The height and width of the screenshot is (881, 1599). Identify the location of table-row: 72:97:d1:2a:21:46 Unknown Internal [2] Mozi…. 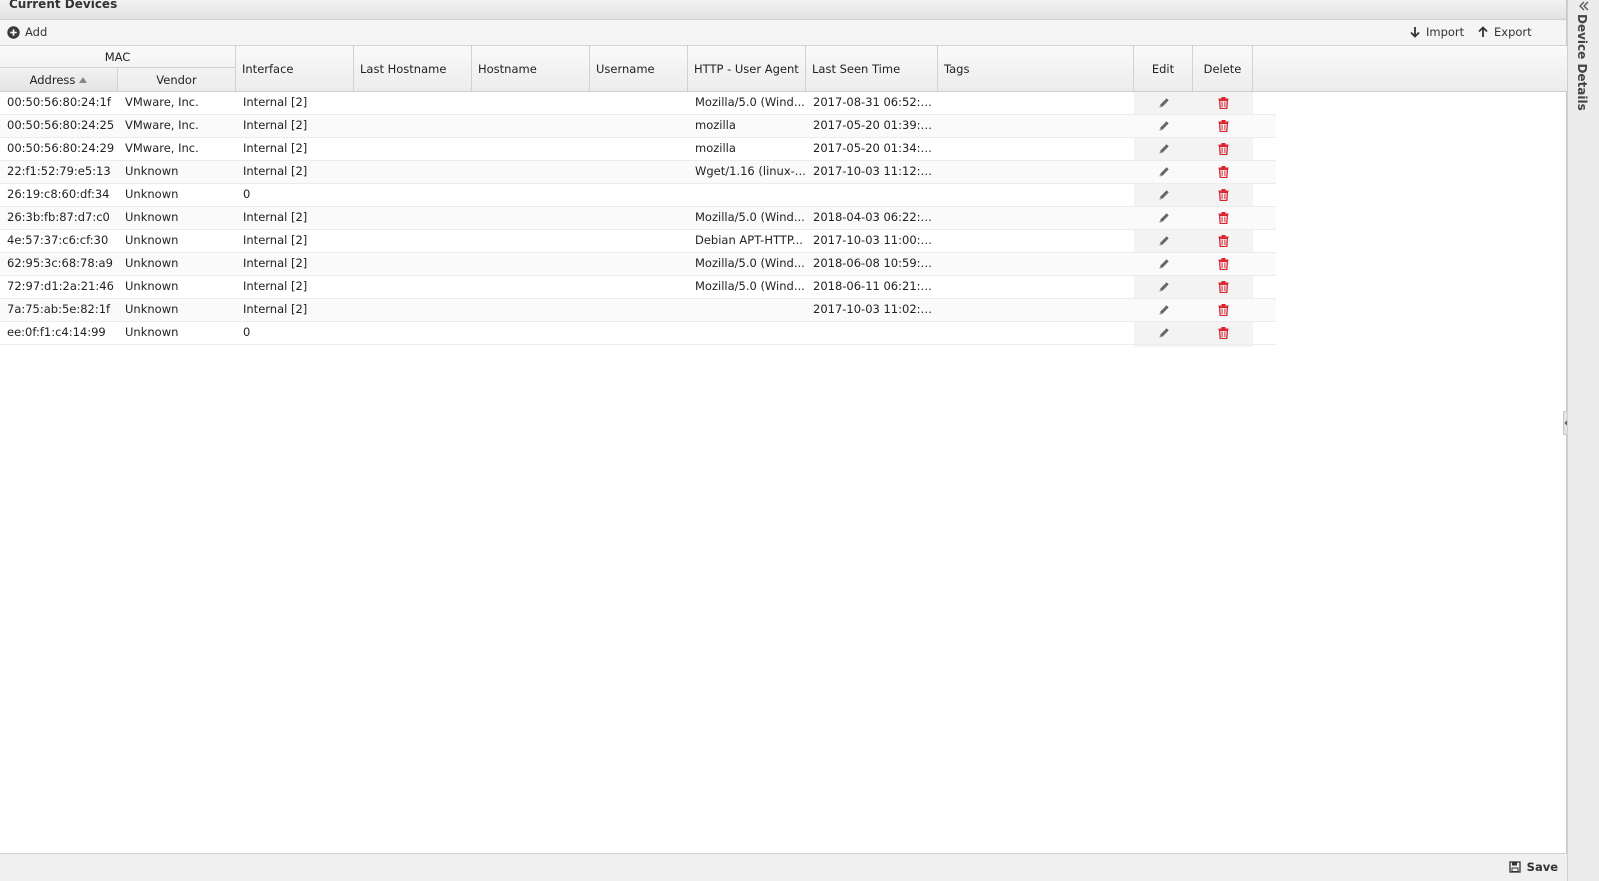
(638, 287).